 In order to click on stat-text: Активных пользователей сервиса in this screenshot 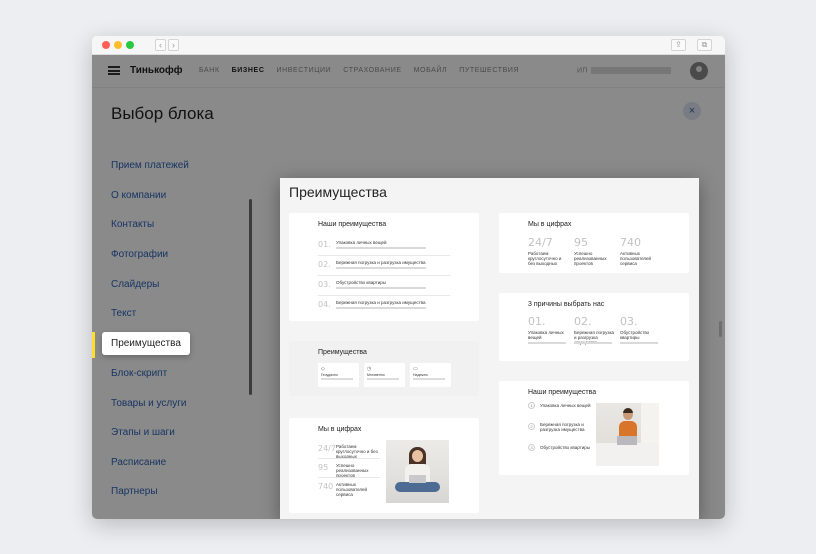, I will do `click(636, 258)`.